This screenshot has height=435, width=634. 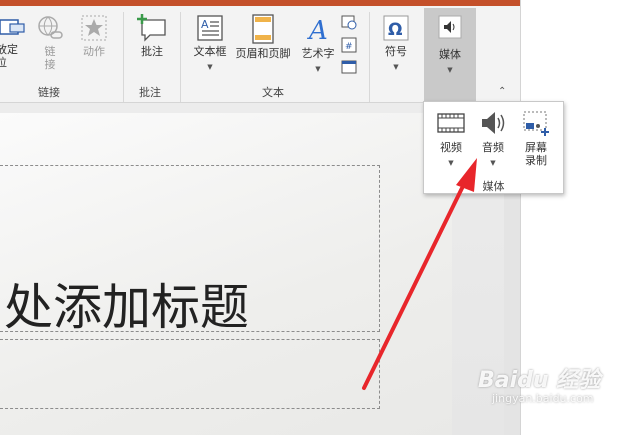 I want to click on date-time-button, so click(x=349, y=22).